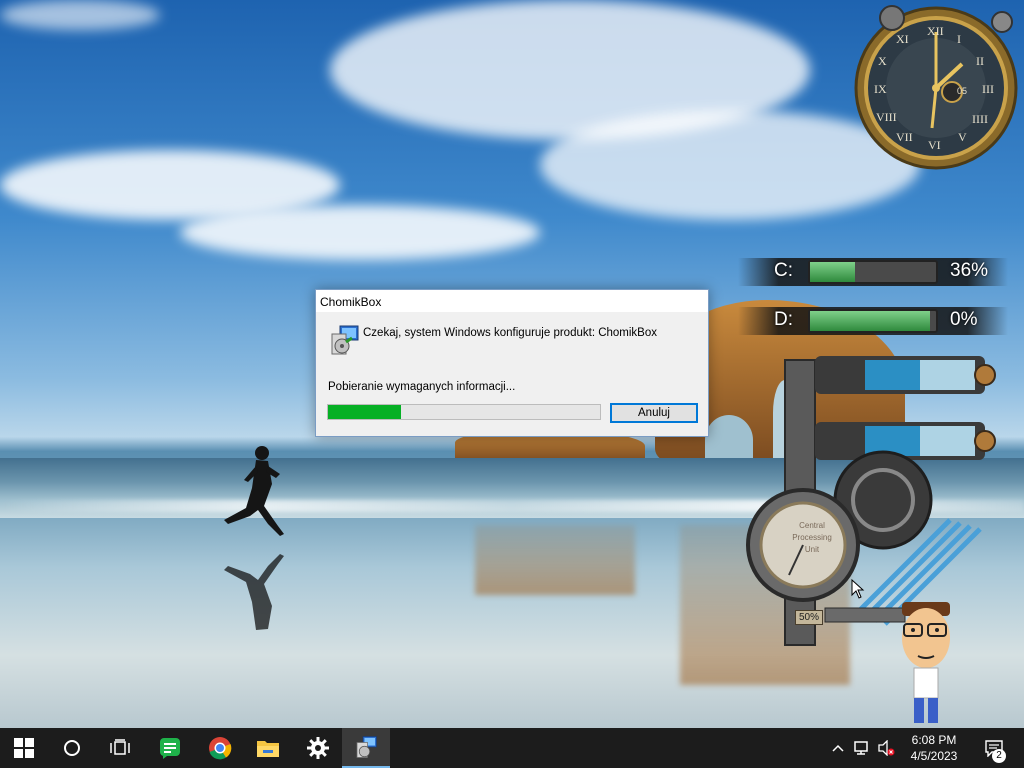  Describe the element at coordinates (872, 500) in the screenshot. I see `steampunk-cpu-gauge-widget` at that location.